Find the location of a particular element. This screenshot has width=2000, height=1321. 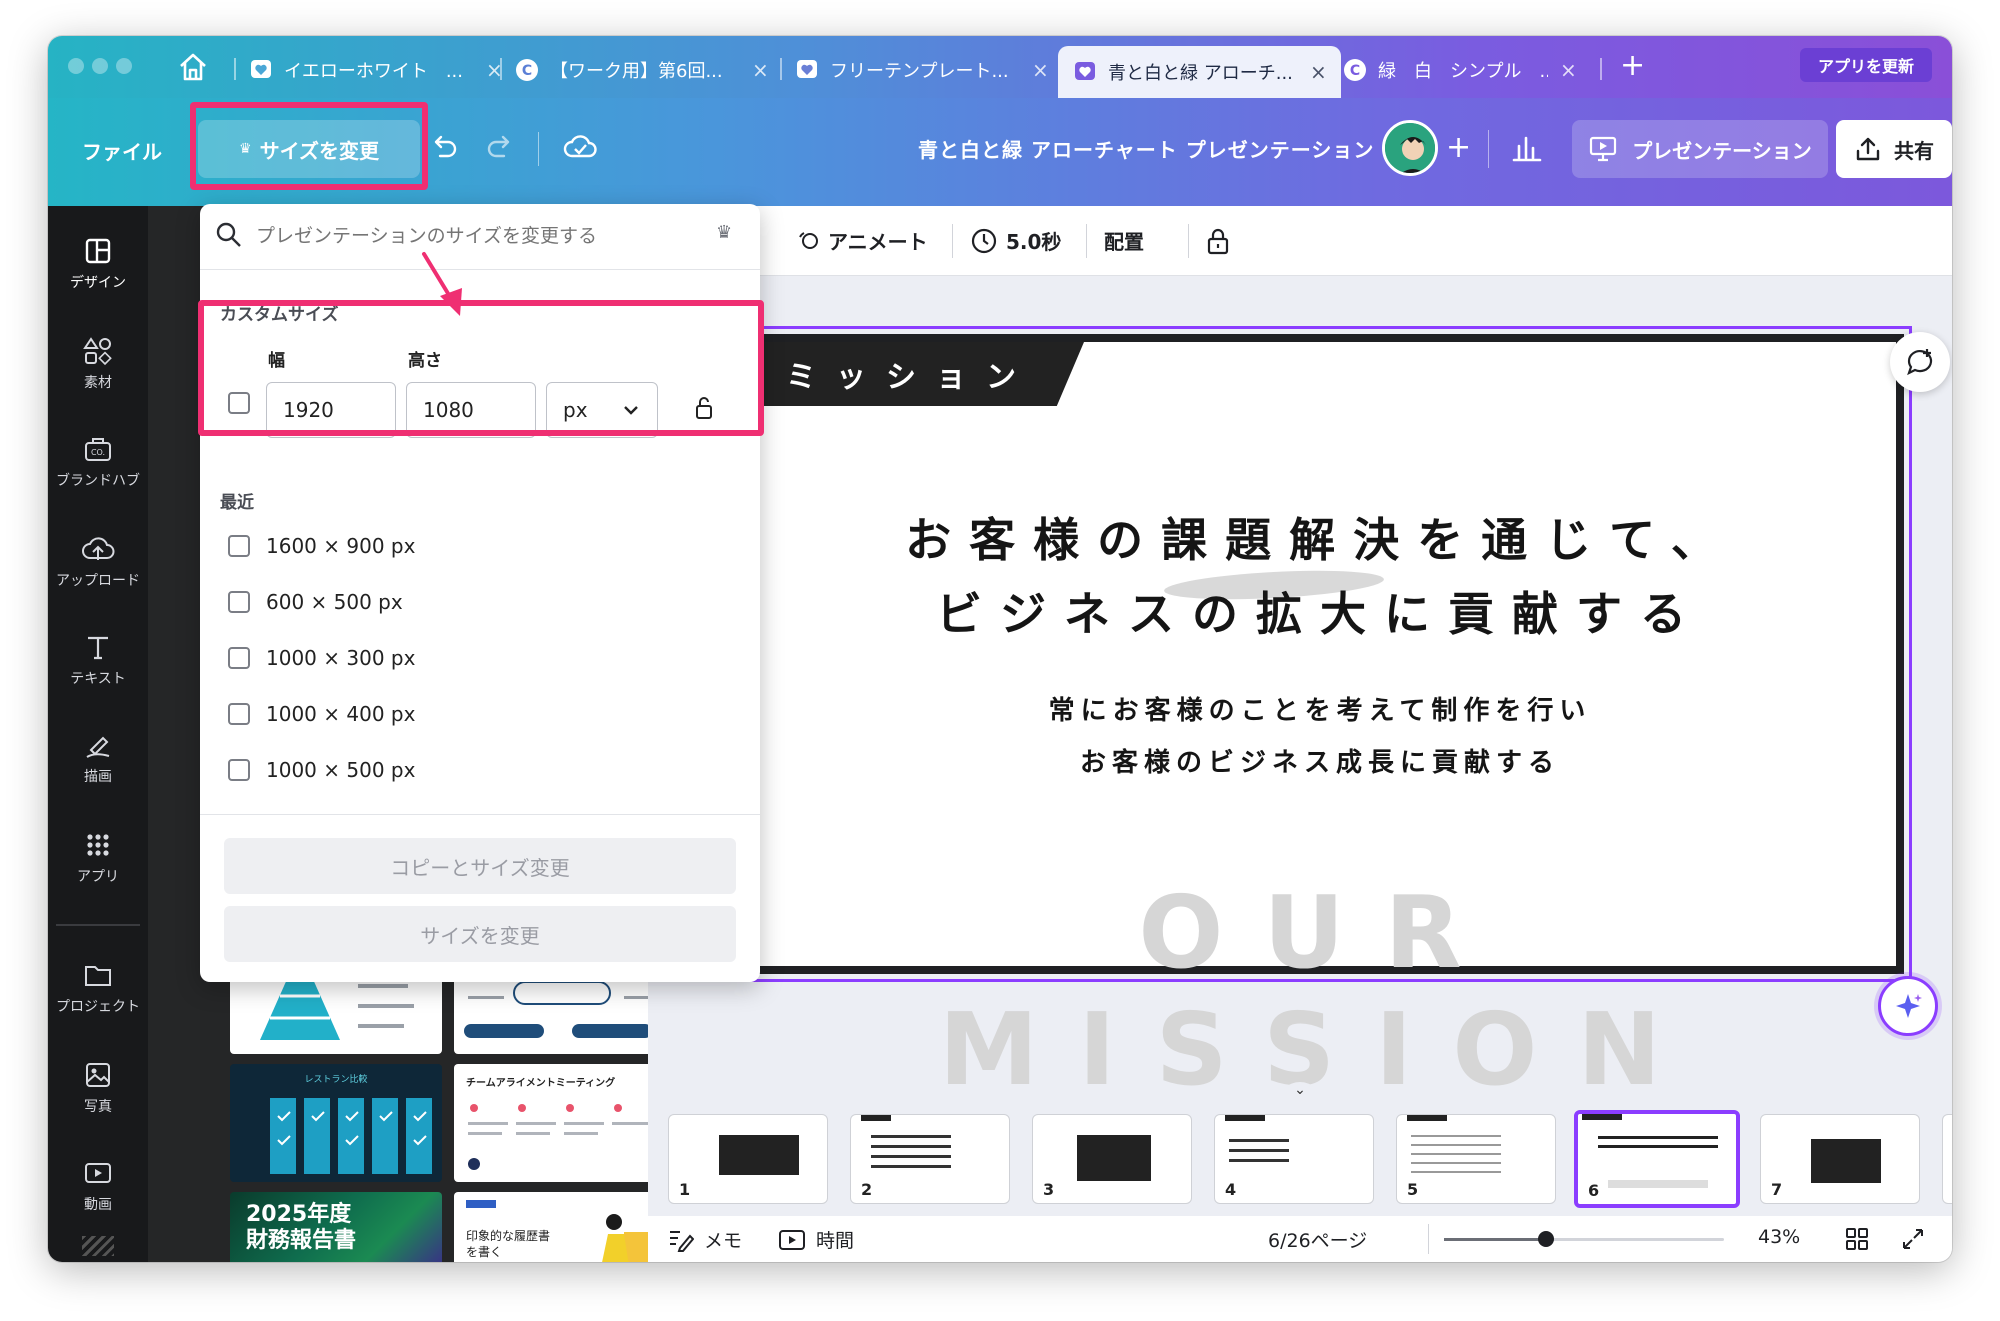

page-indicator: 6/26ページ is located at coordinates (1317, 1239).